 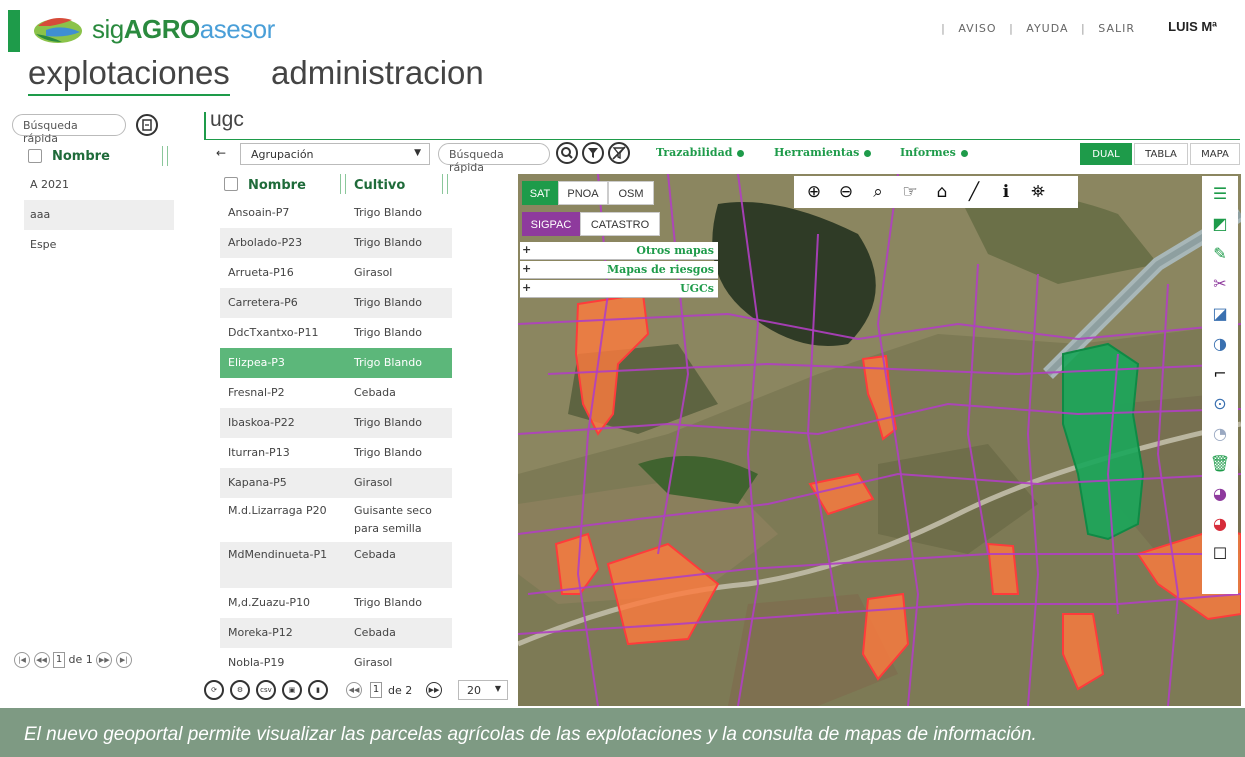 What do you see at coordinates (129, 75) in the screenshot?
I see `tab-explotaciones: explotaciones` at bounding box center [129, 75].